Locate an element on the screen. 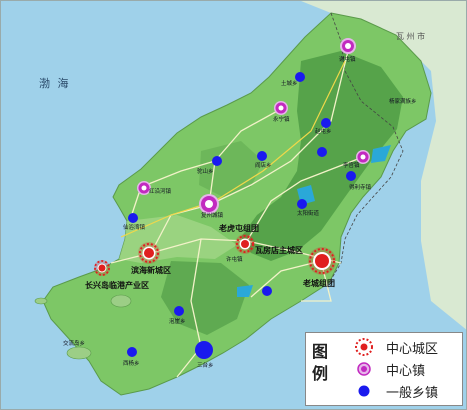 The width and height of the screenshot is (467, 410). map-label: 谢屯镇 is located at coordinates (347, 59).